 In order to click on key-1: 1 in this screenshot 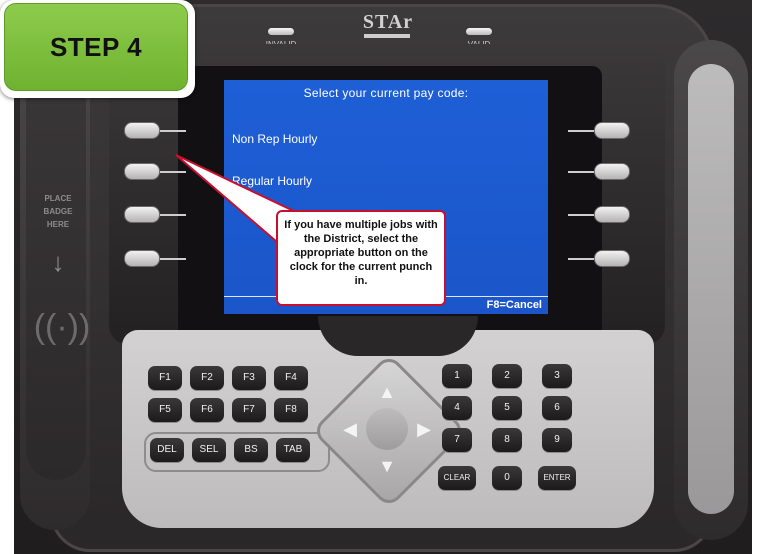, I will do `click(457, 376)`.